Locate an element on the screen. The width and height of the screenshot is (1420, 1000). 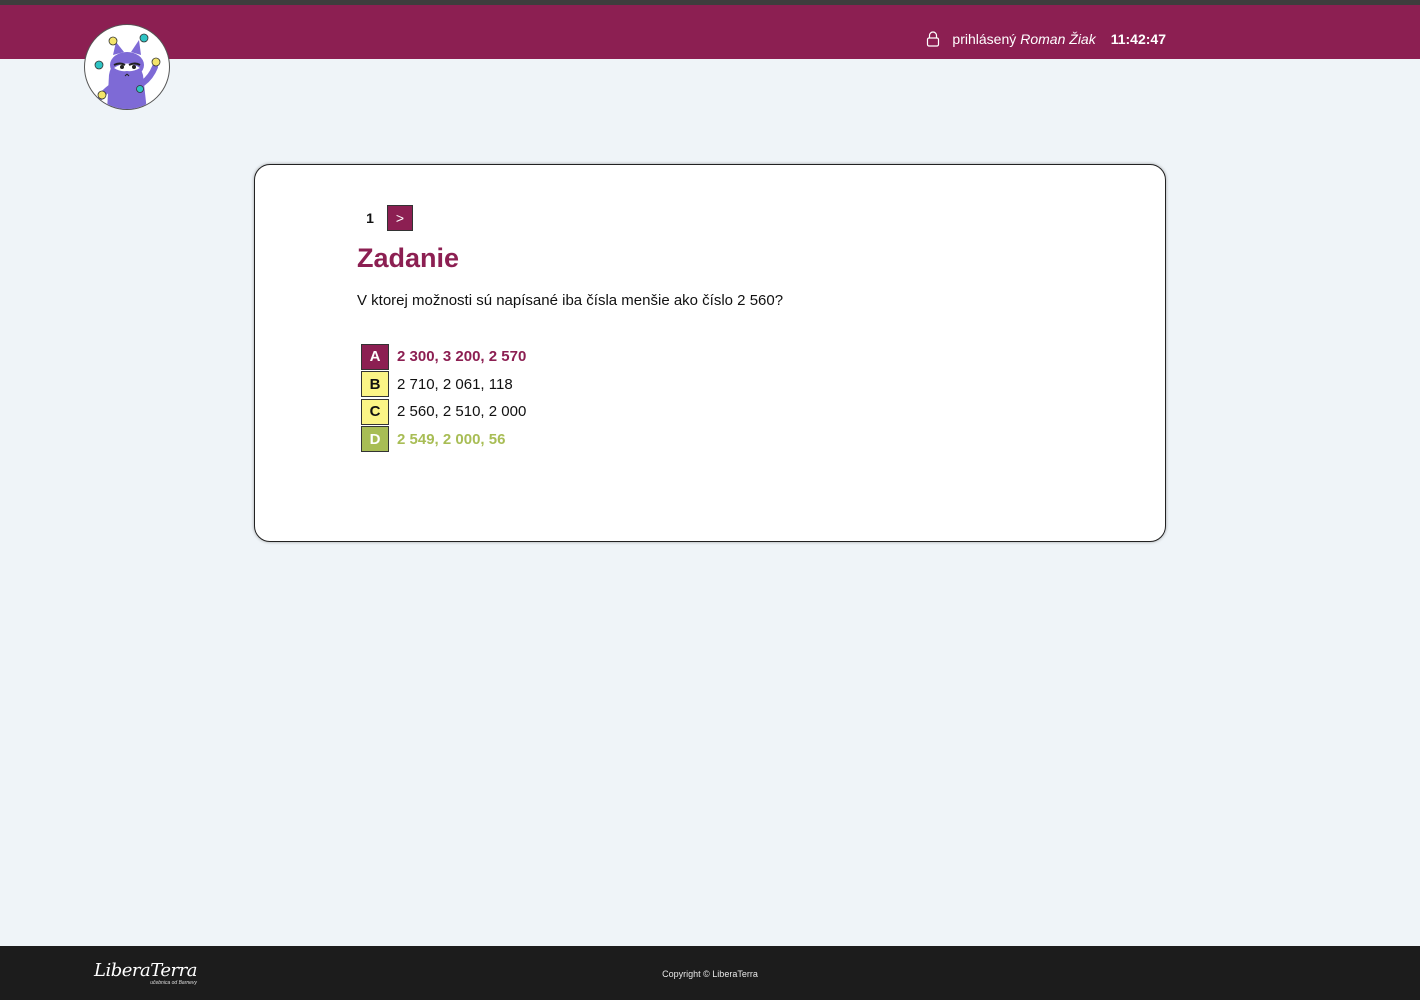
option-letter-badge: C is located at coordinates (375, 411).